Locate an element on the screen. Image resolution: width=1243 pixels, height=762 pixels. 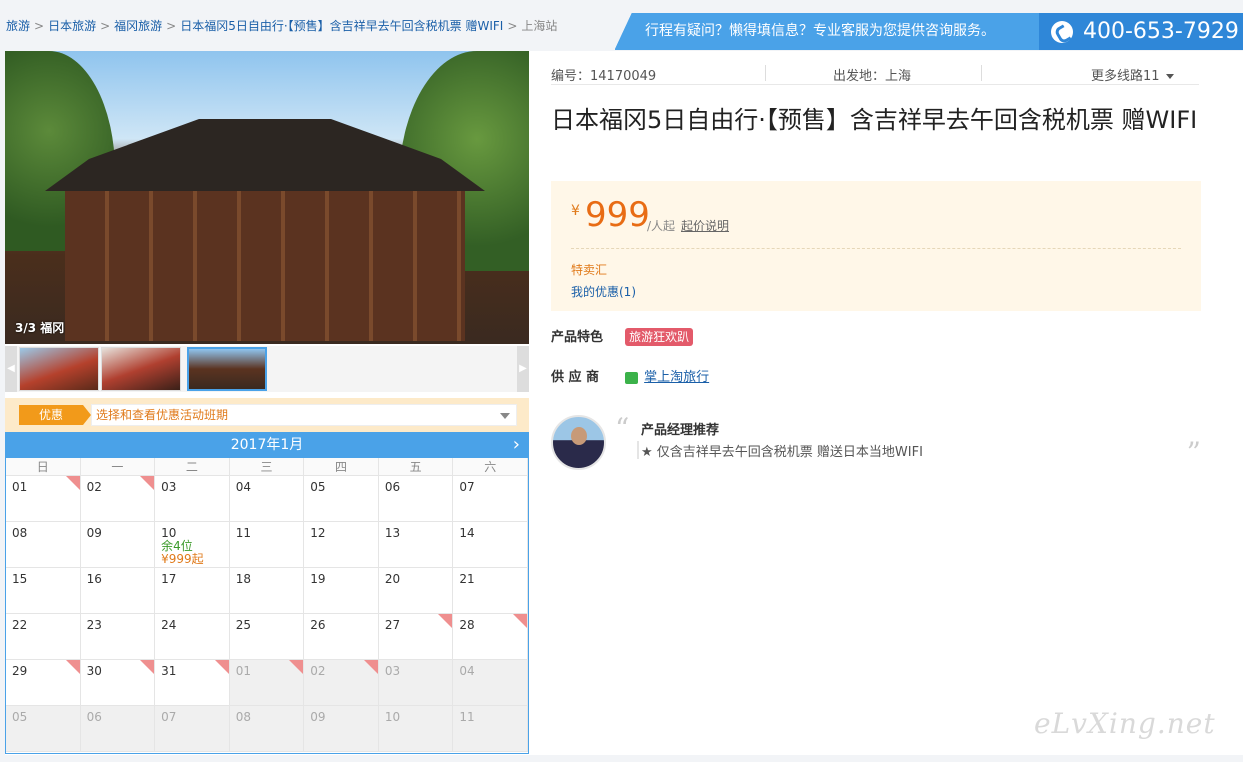
price-unit: /人起 is located at coordinates (661, 226).